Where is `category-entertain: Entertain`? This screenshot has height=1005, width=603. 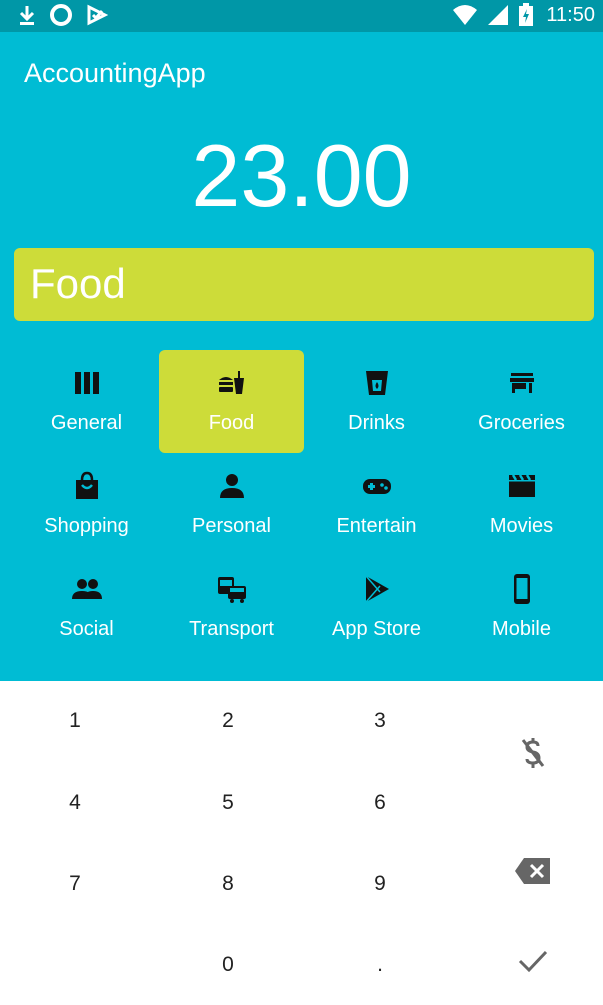
category-entertain: Entertain is located at coordinates (376, 504).